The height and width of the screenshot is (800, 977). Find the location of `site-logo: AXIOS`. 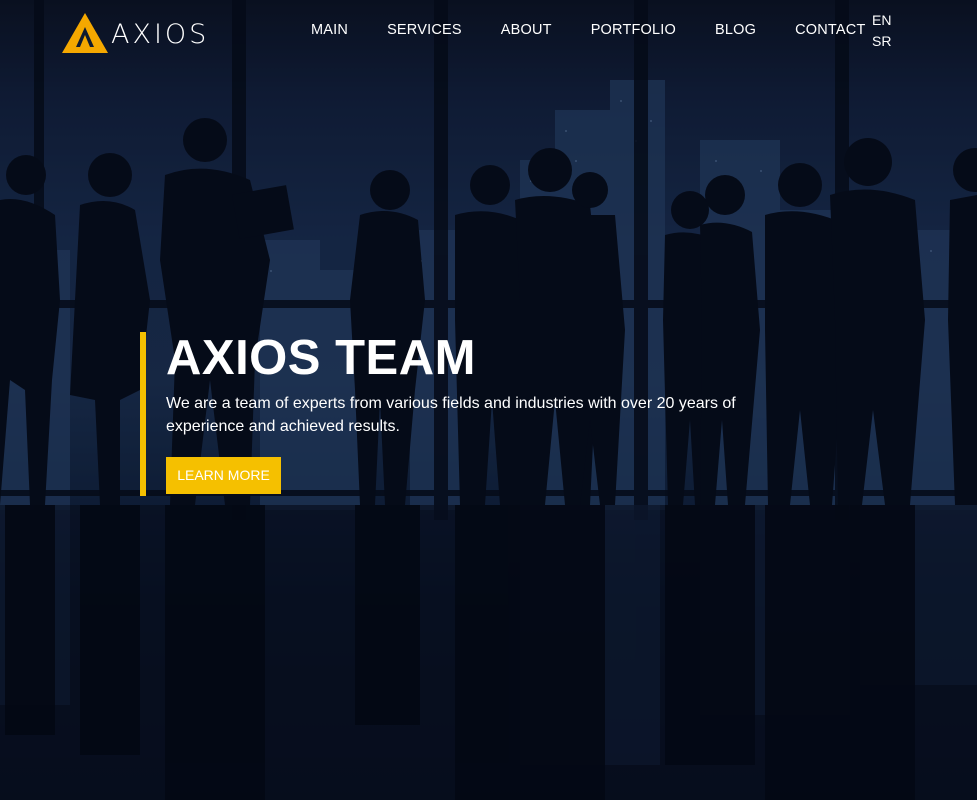

site-logo: AXIOS is located at coordinates (134, 33).